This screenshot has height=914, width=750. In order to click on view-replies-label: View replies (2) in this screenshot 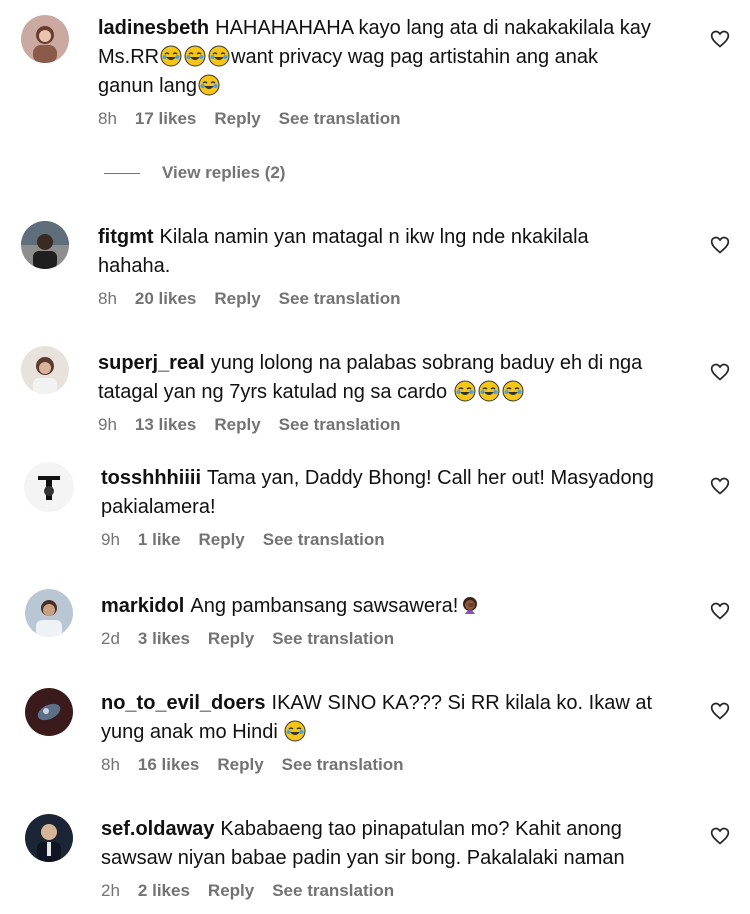, I will do `click(224, 172)`.